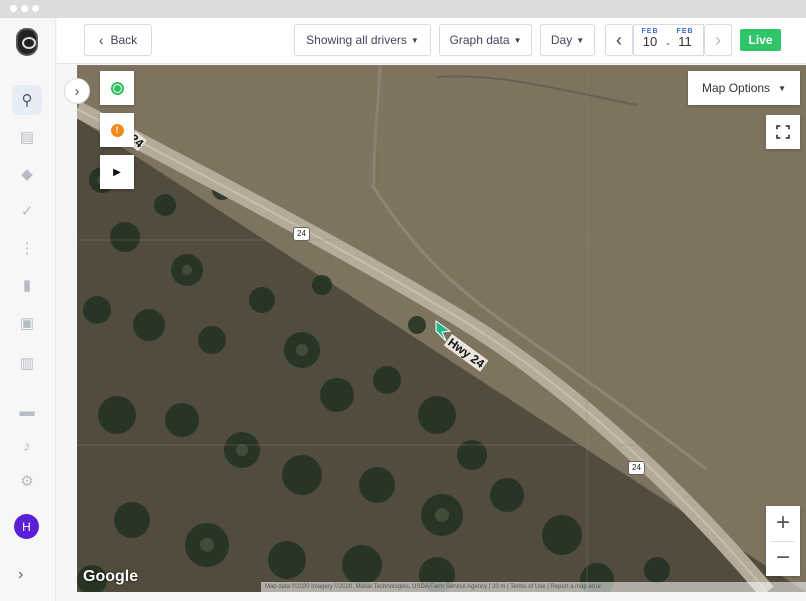 The width and height of the screenshot is (806, 601). What do you see at coordinates (26, 526) in the screenshot?
I see `user-avatar: H` at bounding box center [26, 526].